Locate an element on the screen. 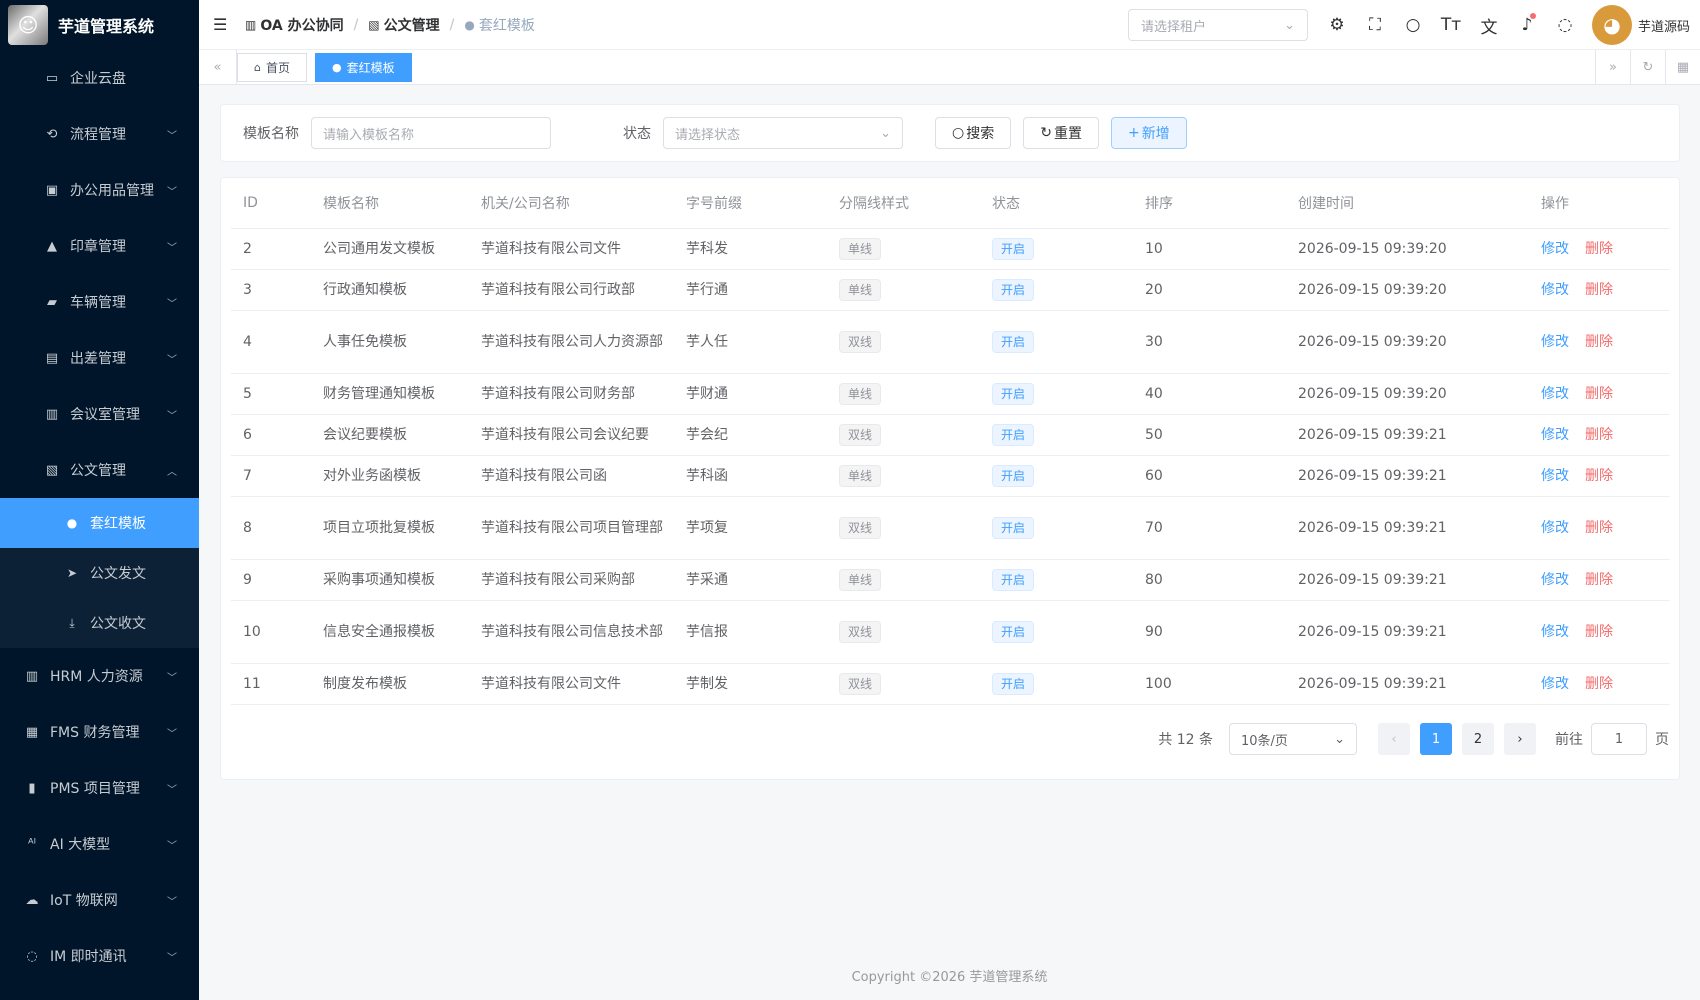  user-name: 芋道源码 is located at coordinates (1664, 25).